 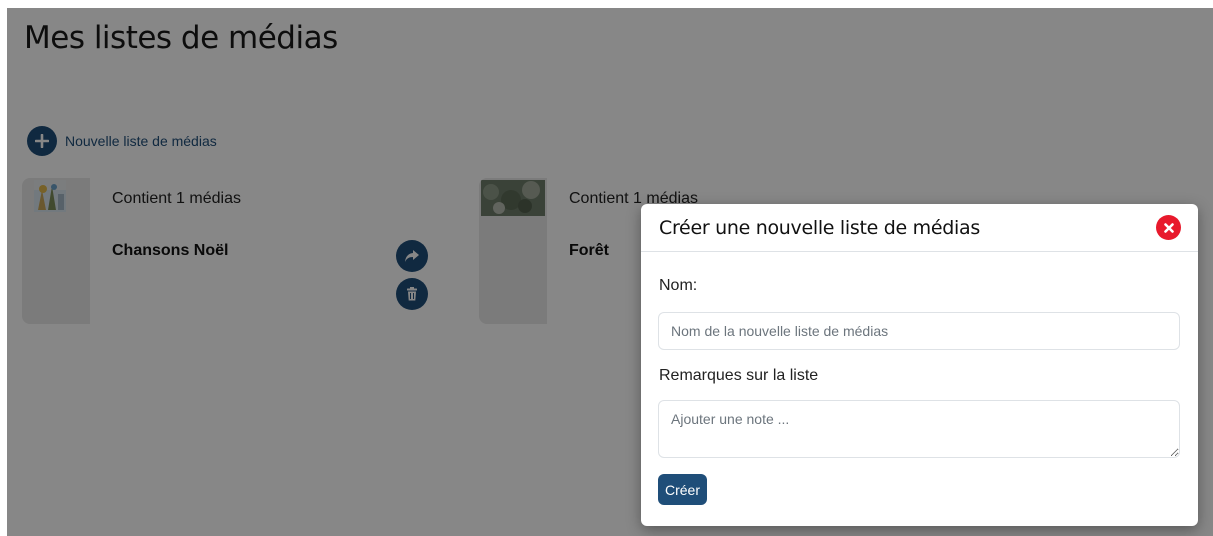 I want to click on close-button, so click(x=1168, y=227).